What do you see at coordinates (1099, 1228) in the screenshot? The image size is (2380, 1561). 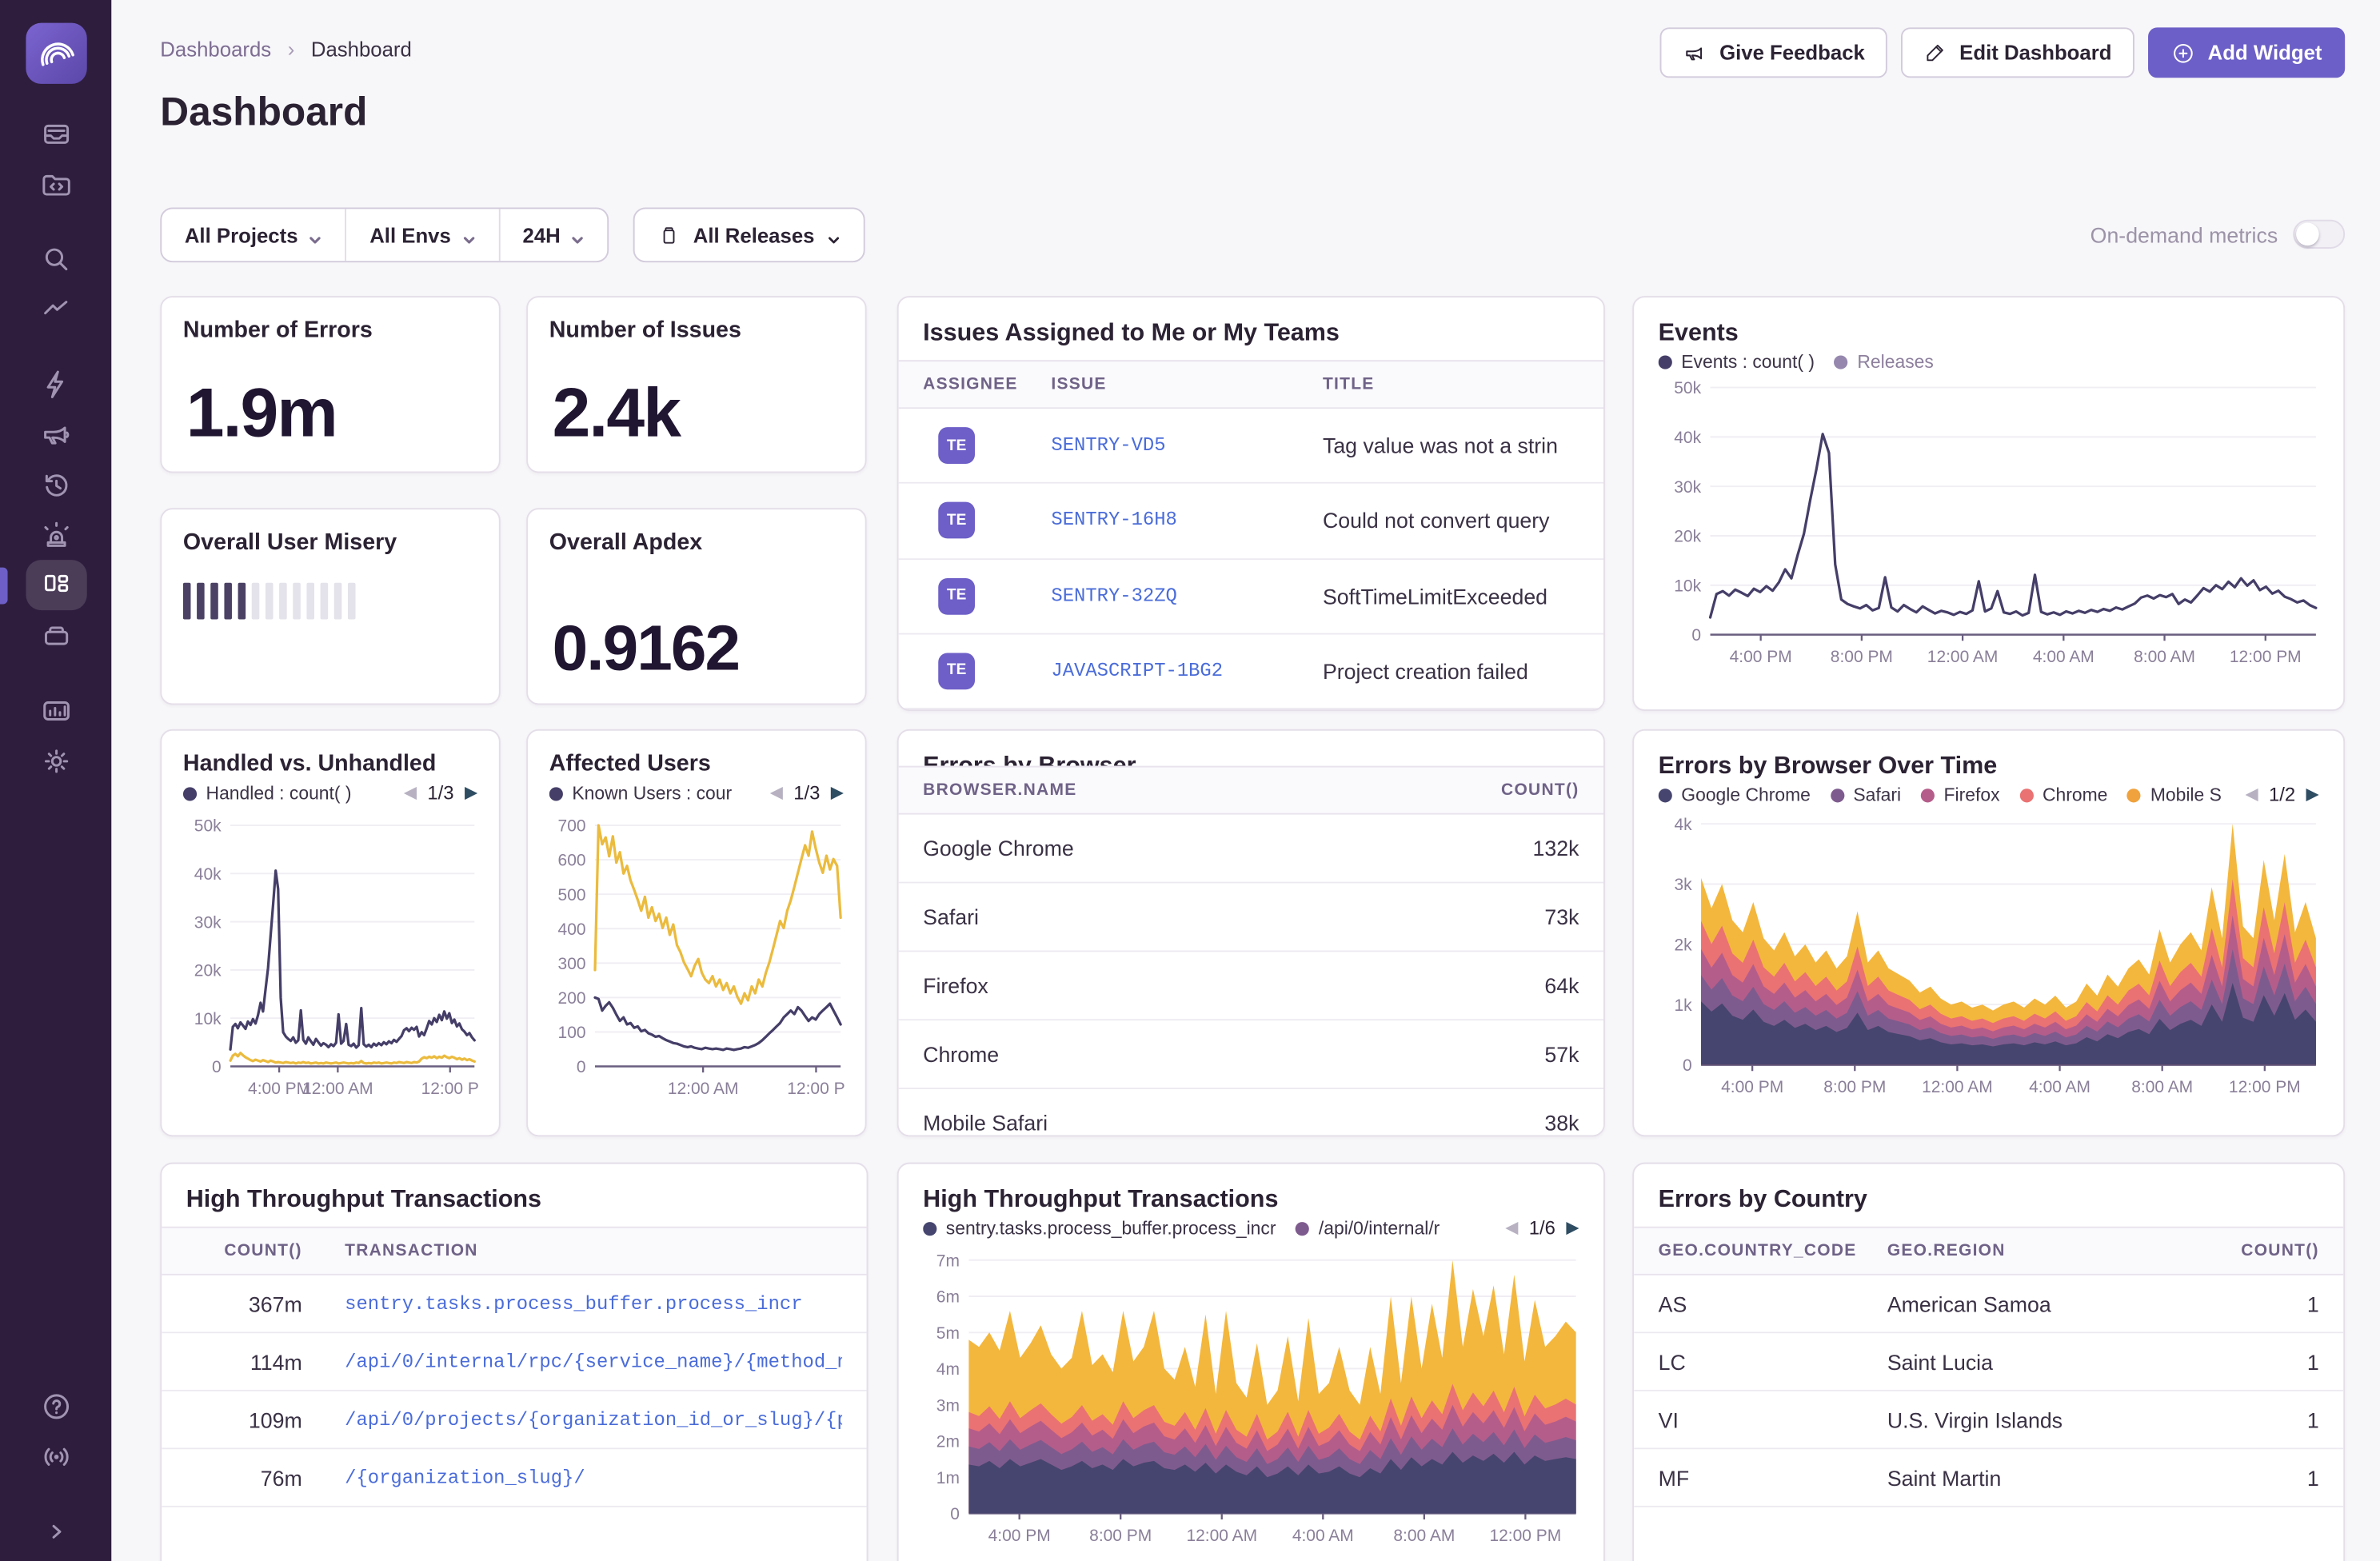 I see `legend-entry: sentry.tasks.process_buffer.process_incr` at bounding box center [1099, 1228].